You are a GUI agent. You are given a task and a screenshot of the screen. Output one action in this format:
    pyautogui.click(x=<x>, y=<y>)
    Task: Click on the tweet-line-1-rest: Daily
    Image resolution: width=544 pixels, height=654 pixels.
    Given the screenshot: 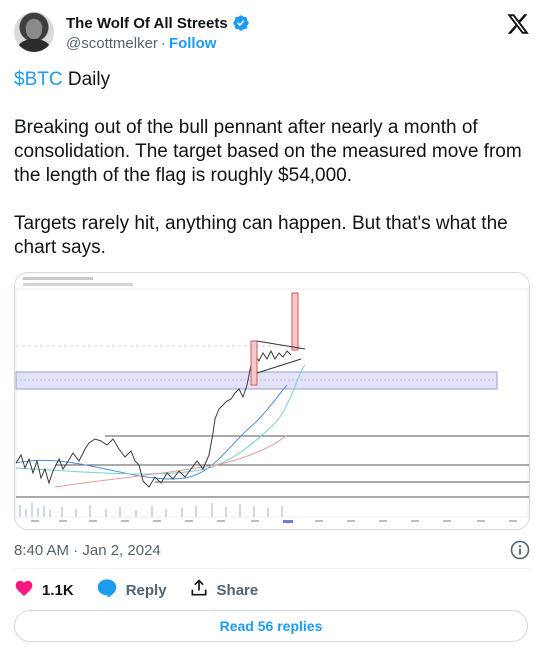 What is the action you would take?
    pyautogui.click(x=86, y=79)
    